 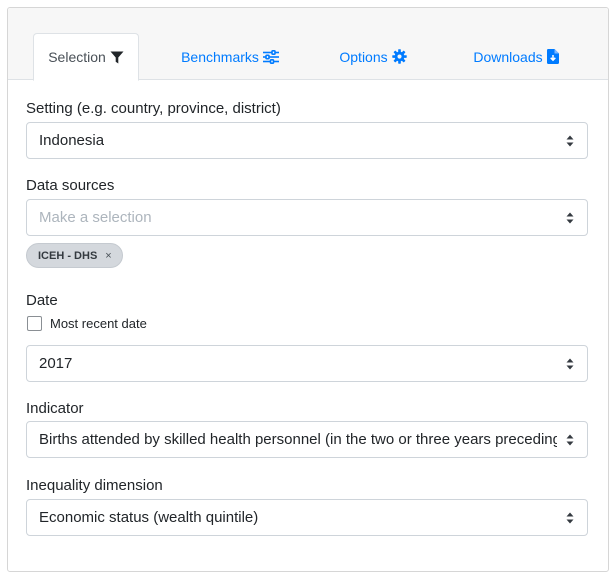 What do you see at coordinates (72, 140) in the screenshot?
I see `setting-value: Indonesia` at bounding box center [72, 140].